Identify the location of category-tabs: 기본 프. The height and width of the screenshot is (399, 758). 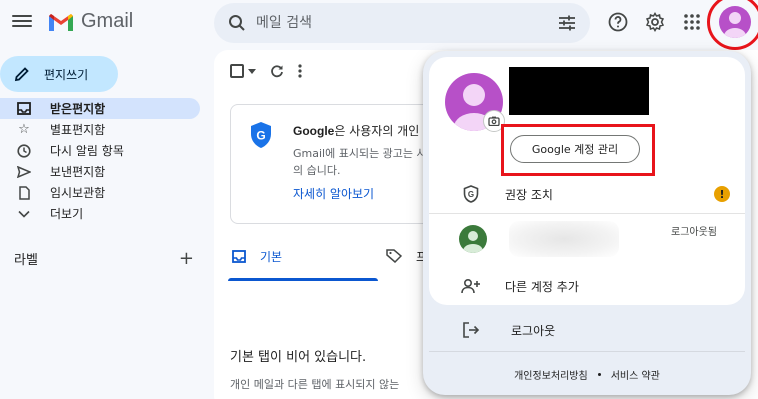
(338, 260).